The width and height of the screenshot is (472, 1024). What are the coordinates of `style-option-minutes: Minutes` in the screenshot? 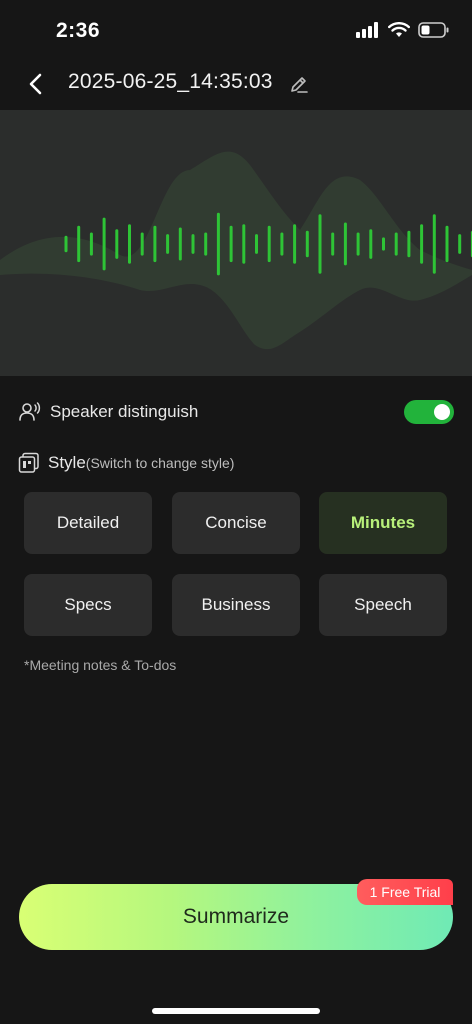 It's located at (383, 523).